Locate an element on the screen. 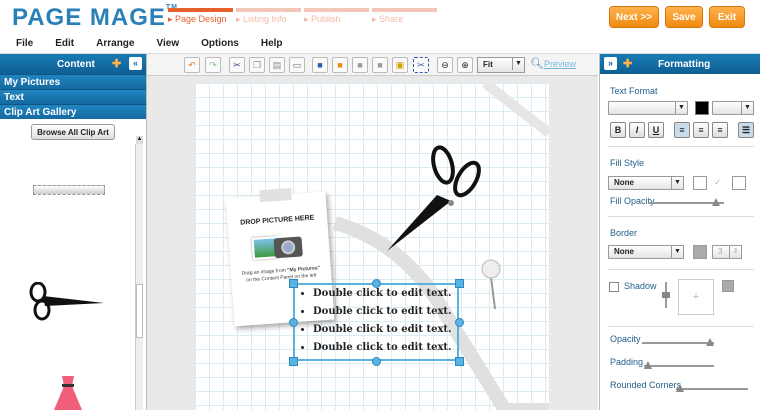 This screenshot has height=410, width=760. send-back-icon: ■ is located at coordinates (340, 65).